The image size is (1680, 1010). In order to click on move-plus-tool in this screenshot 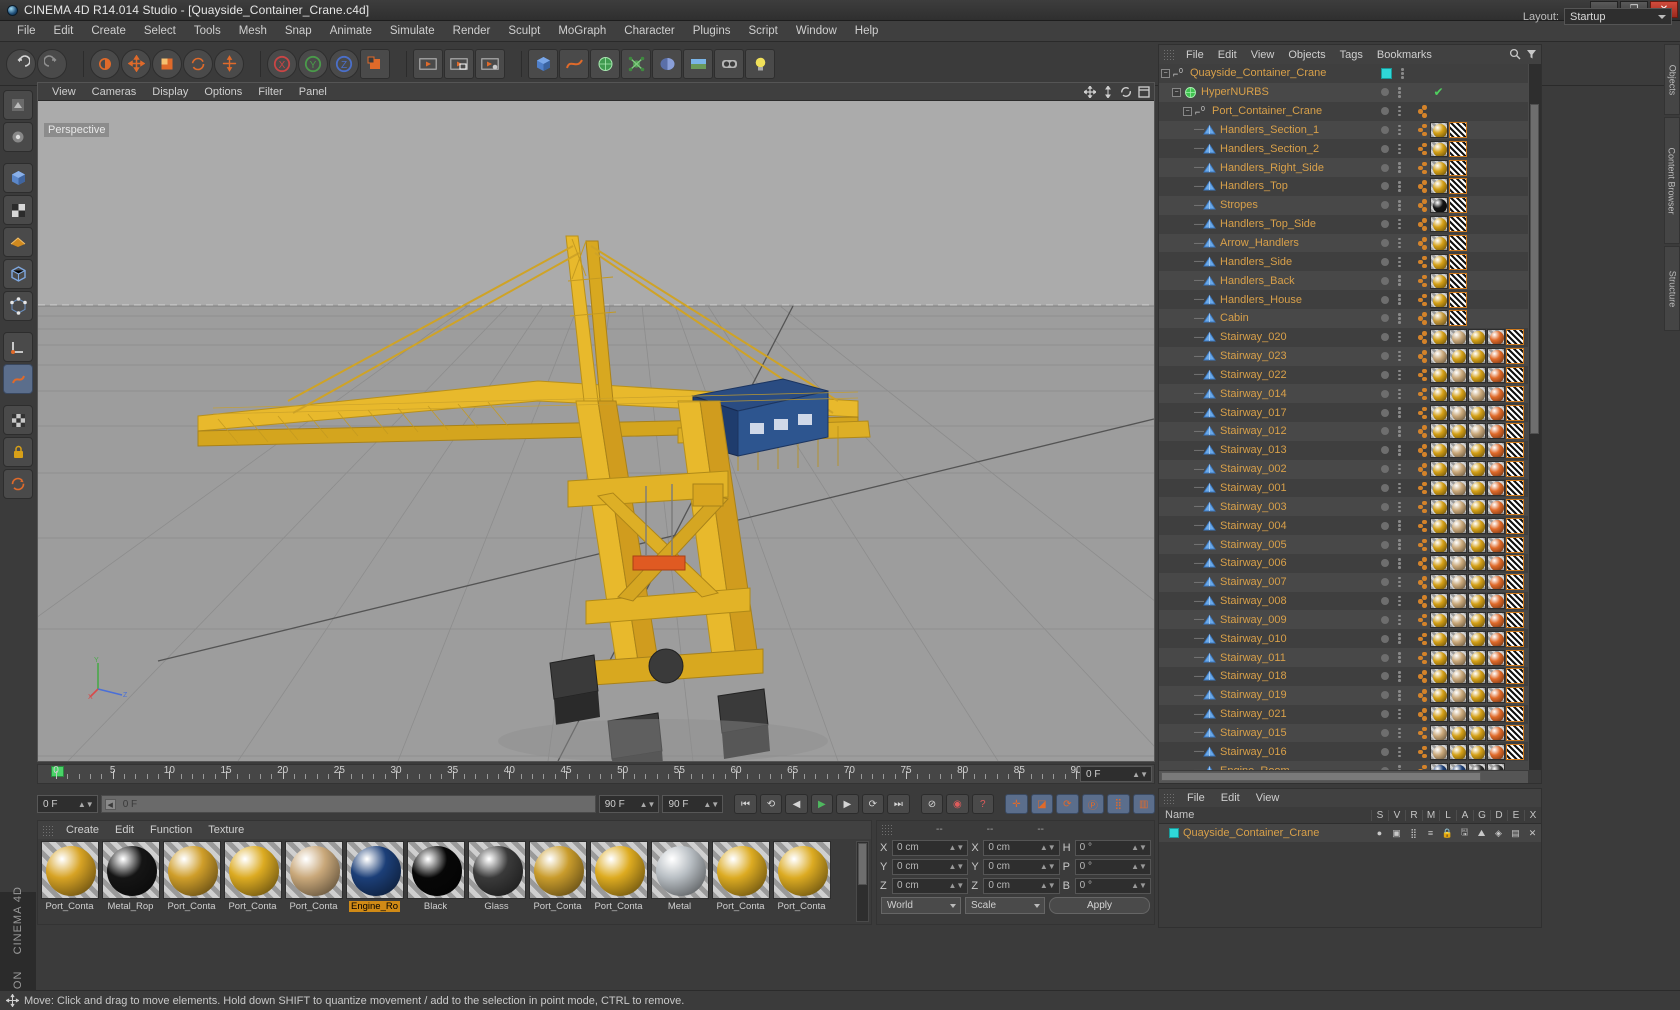, I will do `click(229, 63)`.